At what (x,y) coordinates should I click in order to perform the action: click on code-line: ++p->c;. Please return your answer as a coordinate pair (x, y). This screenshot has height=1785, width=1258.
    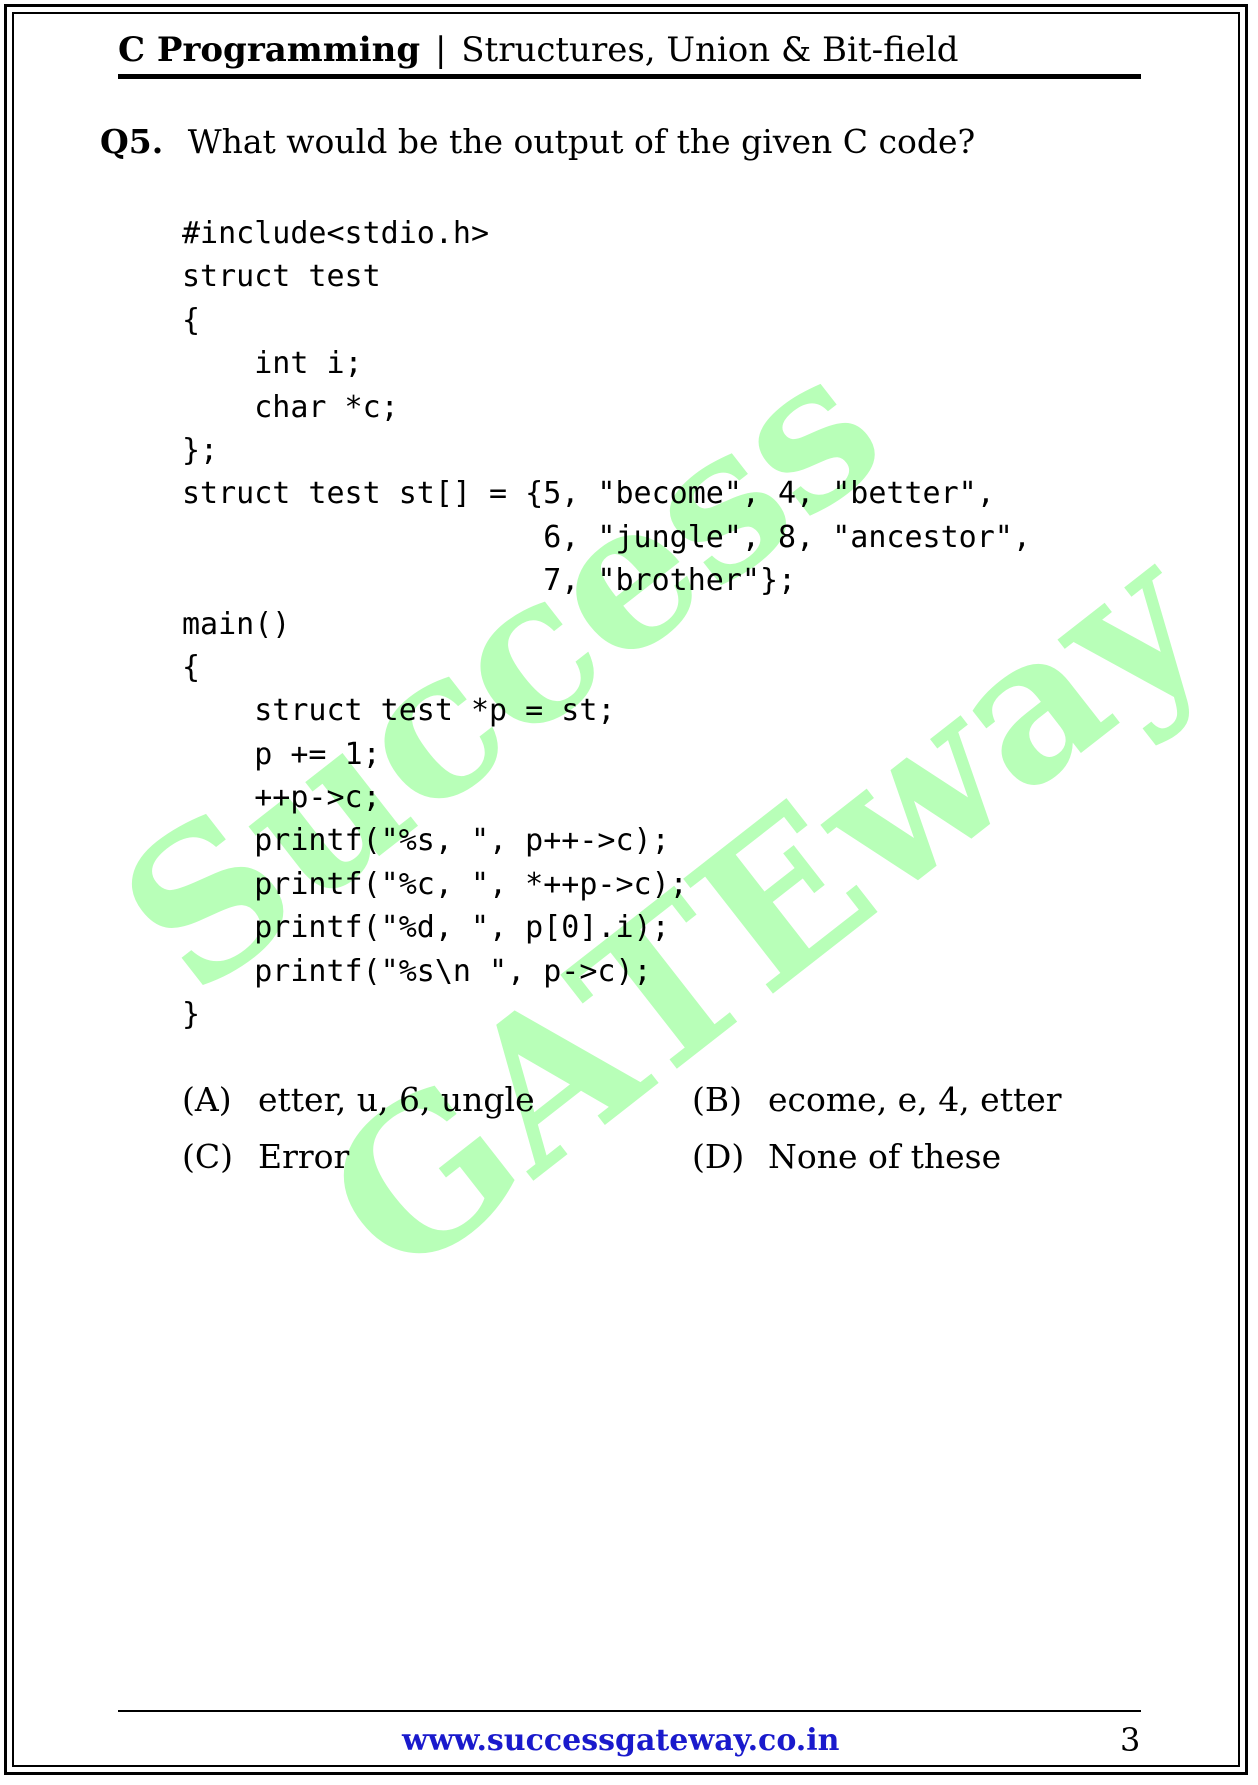
    Looking at the image, I should click on (281, 798).